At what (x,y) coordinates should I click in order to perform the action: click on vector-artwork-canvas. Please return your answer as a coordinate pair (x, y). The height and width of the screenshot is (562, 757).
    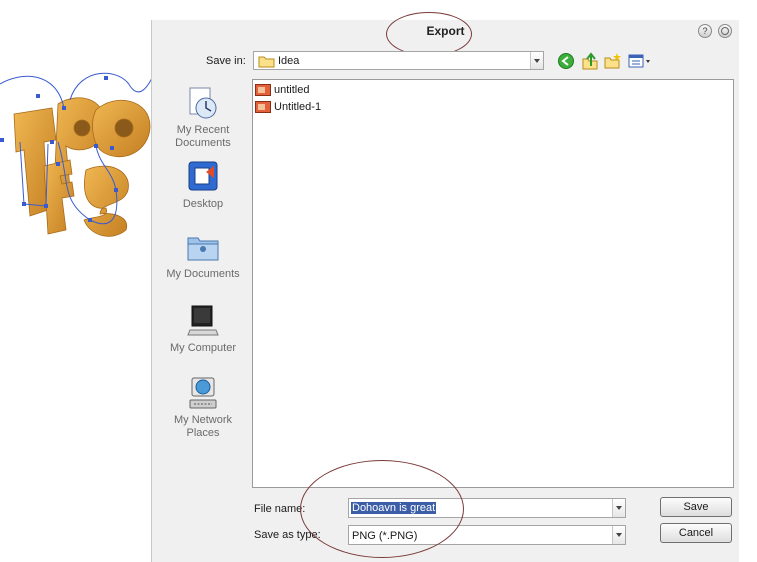
    Looking at the image, I should click on (76, 154).